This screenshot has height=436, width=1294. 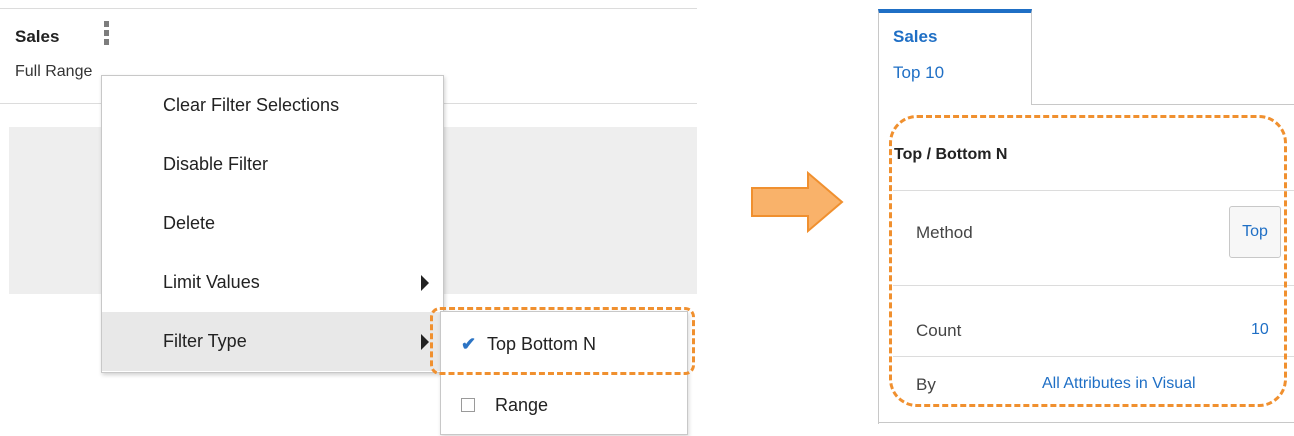 I want to click on top-divider, so click(x=348, y=8).